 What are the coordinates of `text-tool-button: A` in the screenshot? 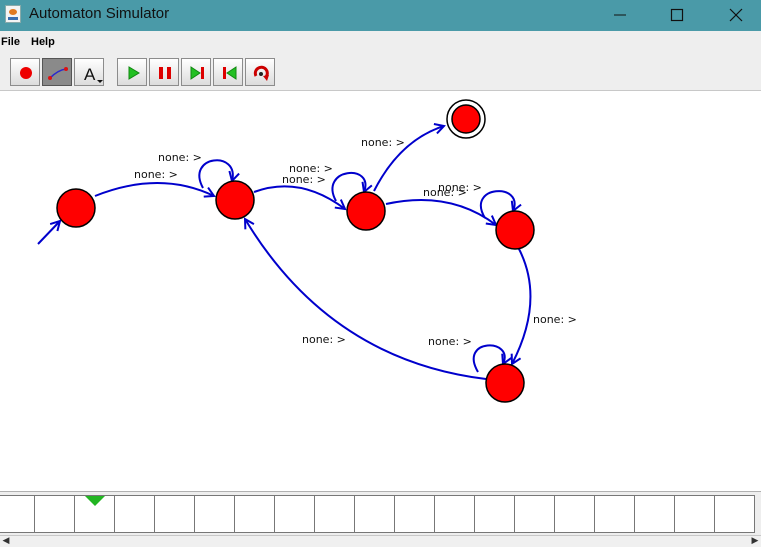 It's located at (89, 72).